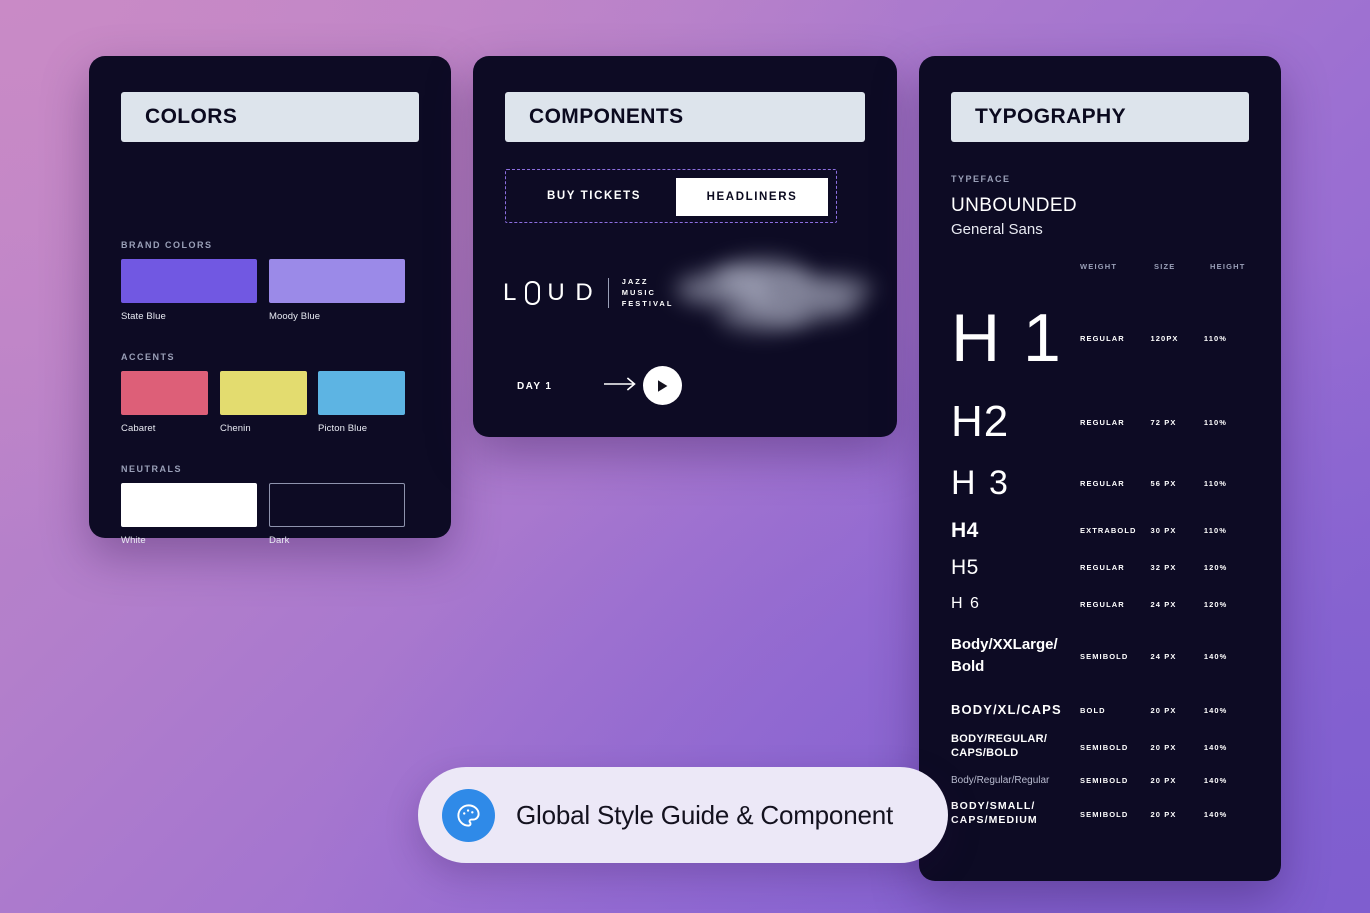 The width and height of the screenshot is (1370, 913). I want to click on swatch-chenin: Chenin, so click(263, 402).